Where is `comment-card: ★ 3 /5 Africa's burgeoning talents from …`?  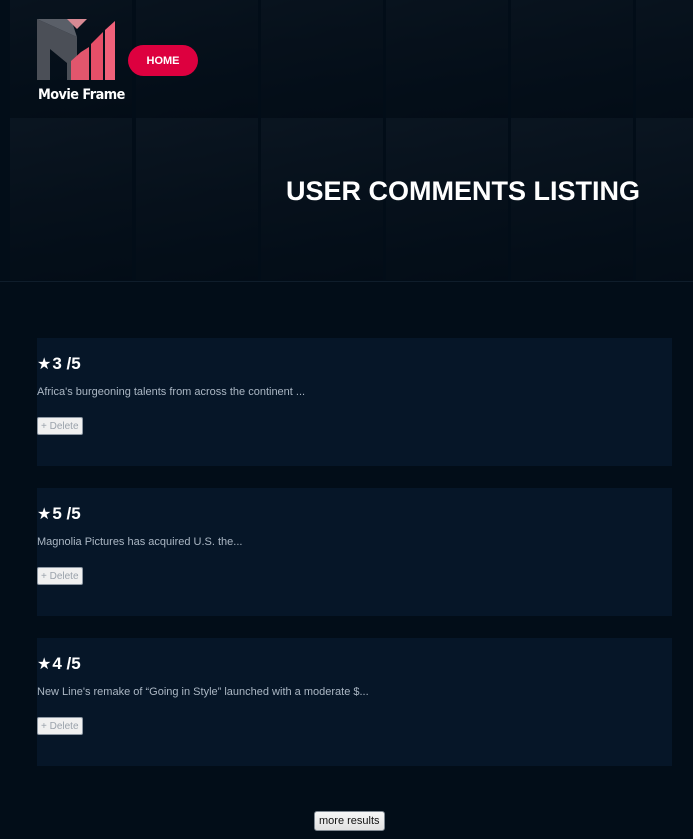 comment-card: ★ 3 /5 Africa's burgeoning talents from … is located at coordinates (354, 402).